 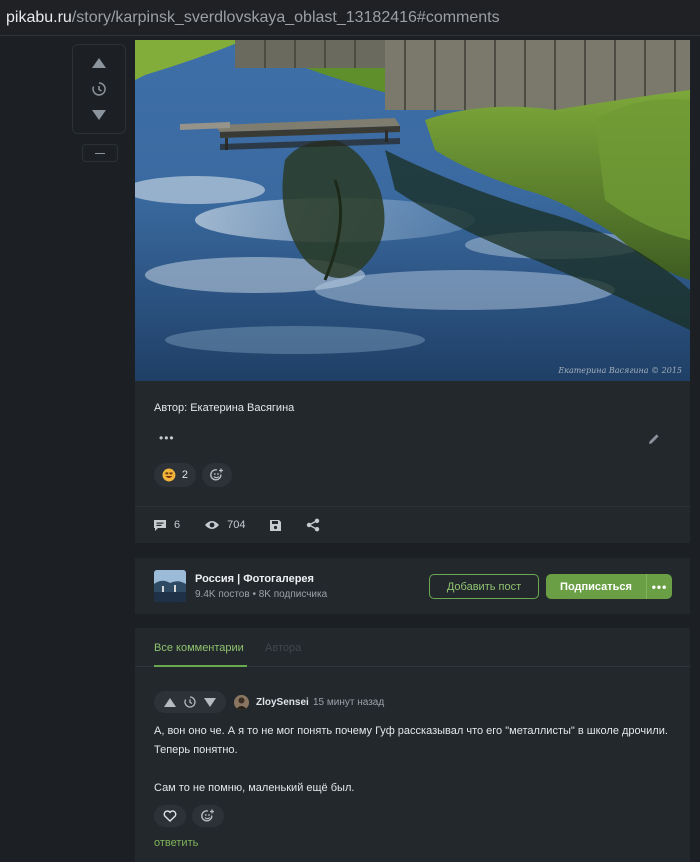 I want to click on post-author-text: Автор: Екатерина Васягина, so click(x=224, y=408).